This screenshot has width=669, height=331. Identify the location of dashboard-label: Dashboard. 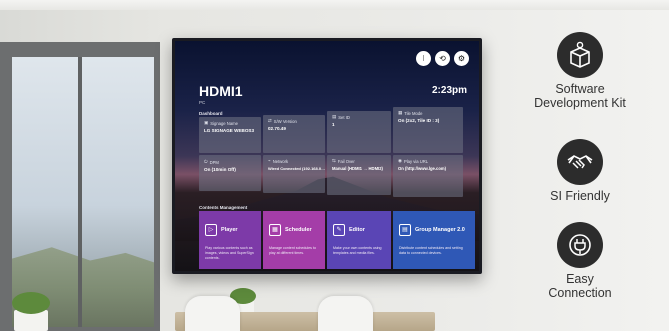
(211, 113).